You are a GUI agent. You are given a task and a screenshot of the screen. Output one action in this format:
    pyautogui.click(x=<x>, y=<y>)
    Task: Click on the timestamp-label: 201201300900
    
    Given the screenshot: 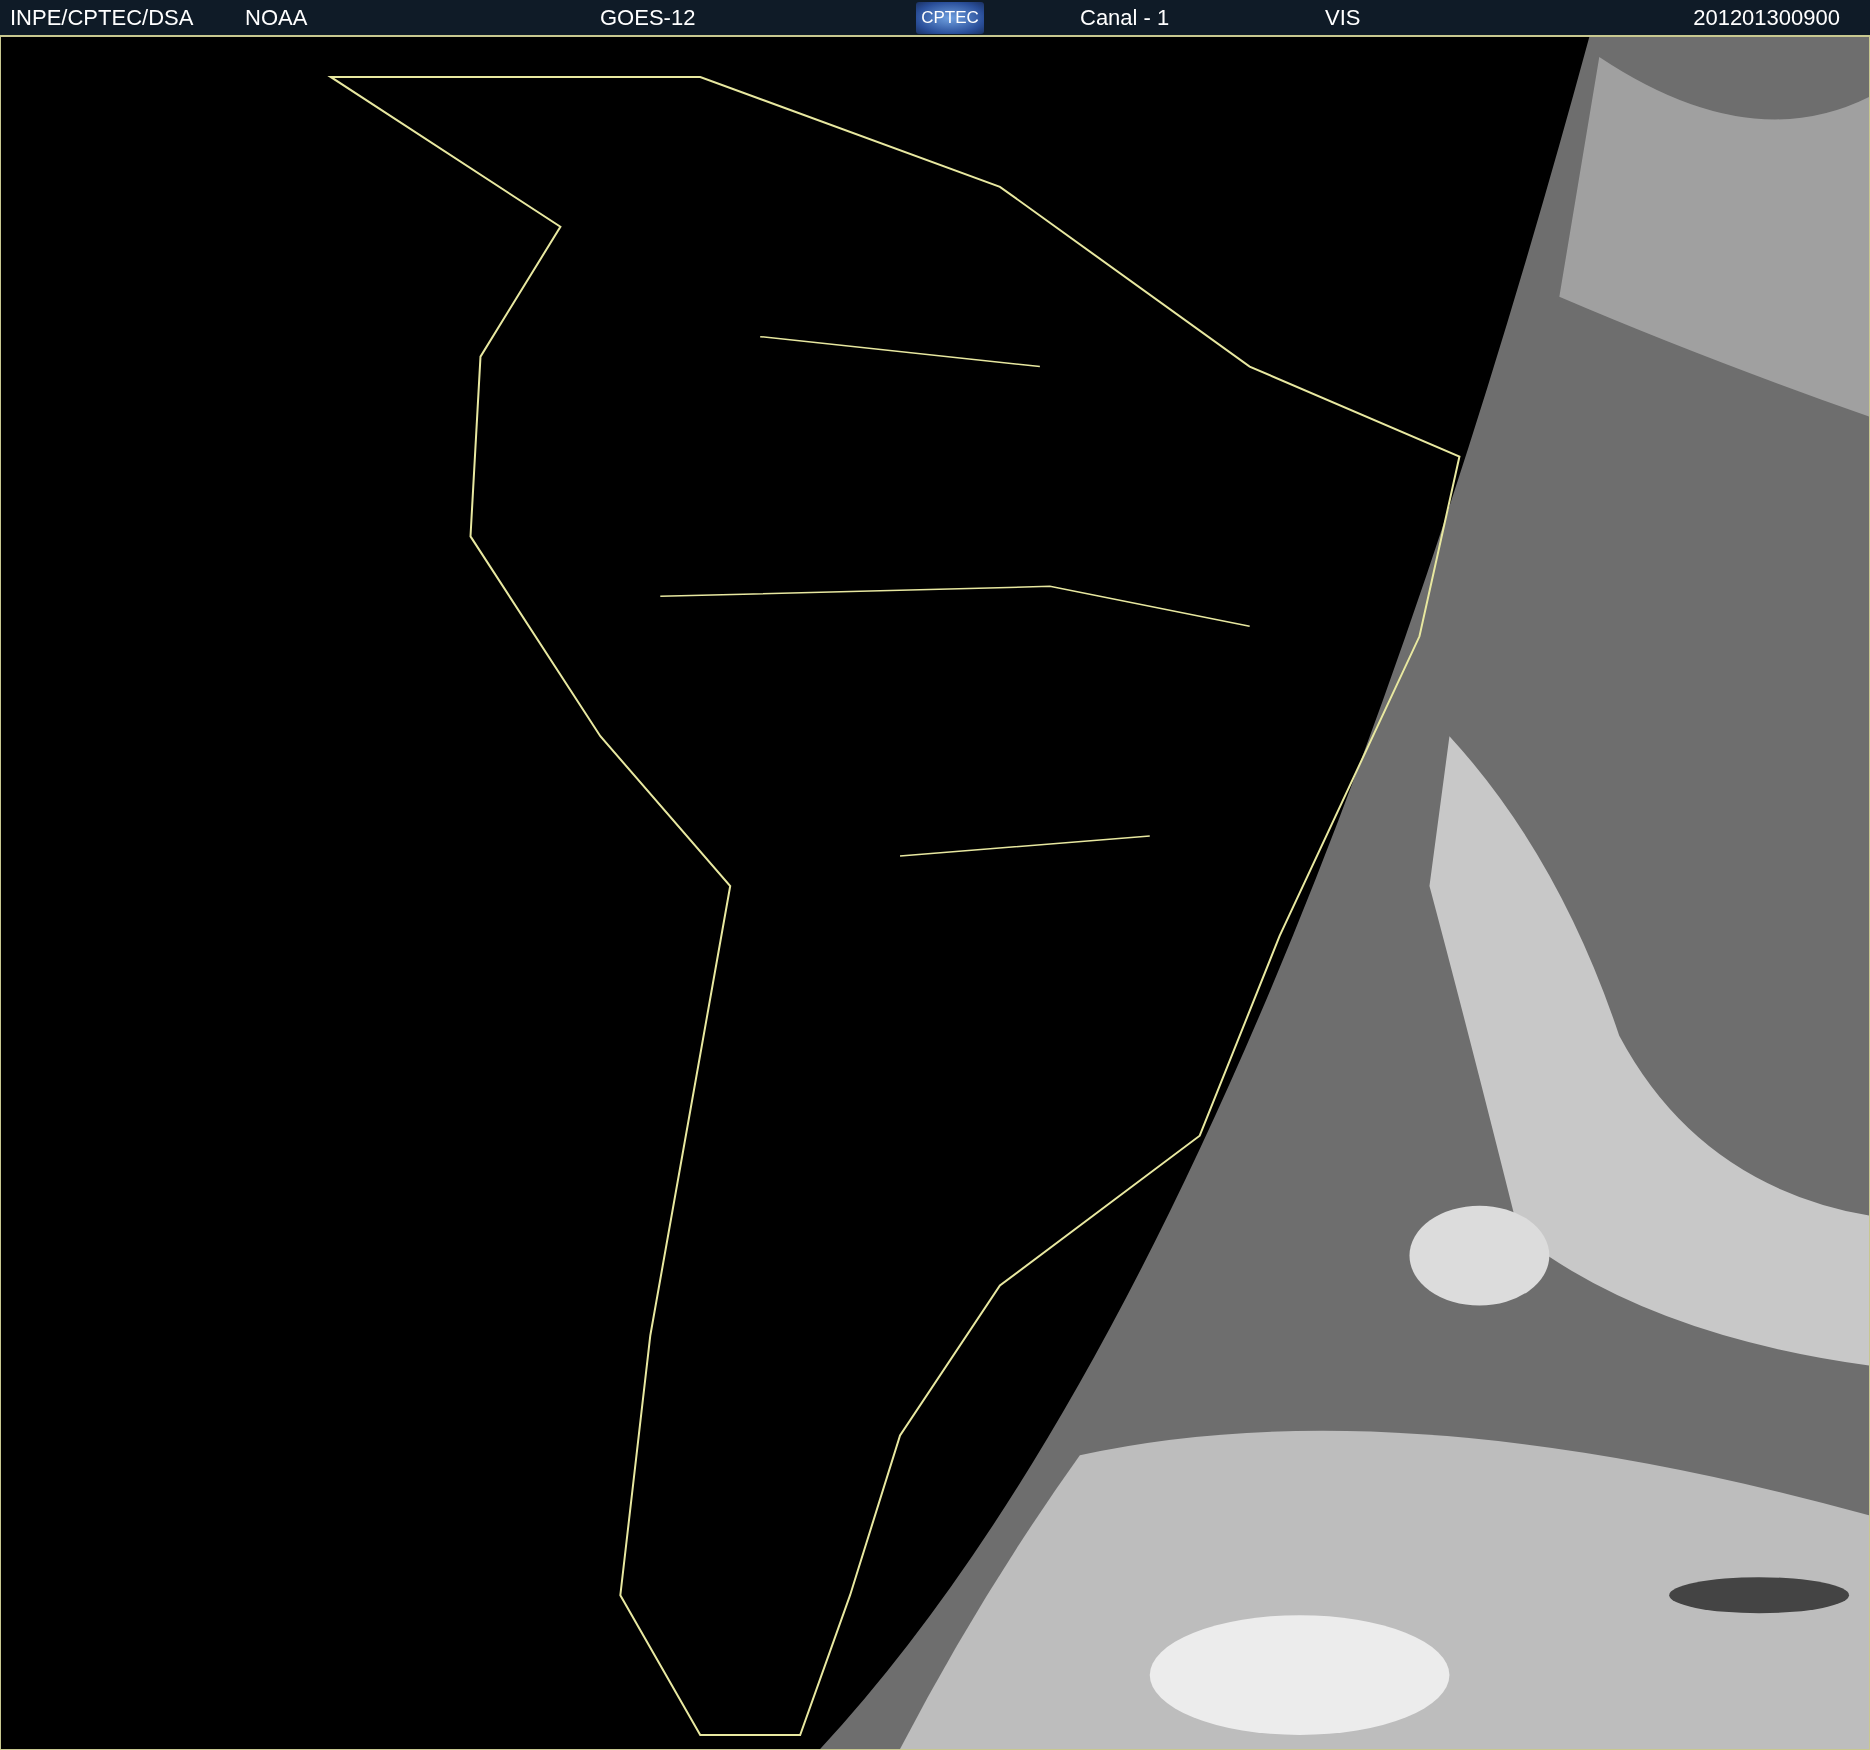 What is the action you would take?
    pyautogui.click(x=1766, y=17)
    